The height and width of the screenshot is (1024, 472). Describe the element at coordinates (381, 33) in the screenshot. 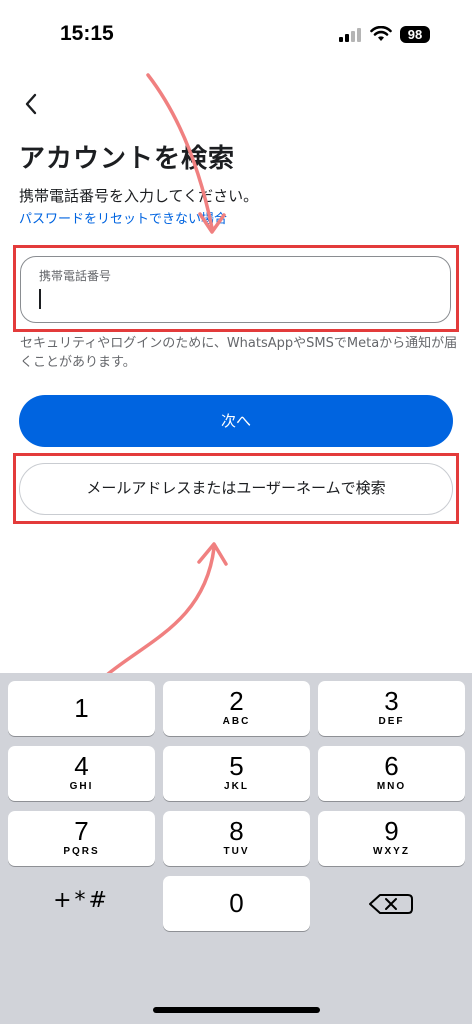

I see `wifi-icon` at that location.